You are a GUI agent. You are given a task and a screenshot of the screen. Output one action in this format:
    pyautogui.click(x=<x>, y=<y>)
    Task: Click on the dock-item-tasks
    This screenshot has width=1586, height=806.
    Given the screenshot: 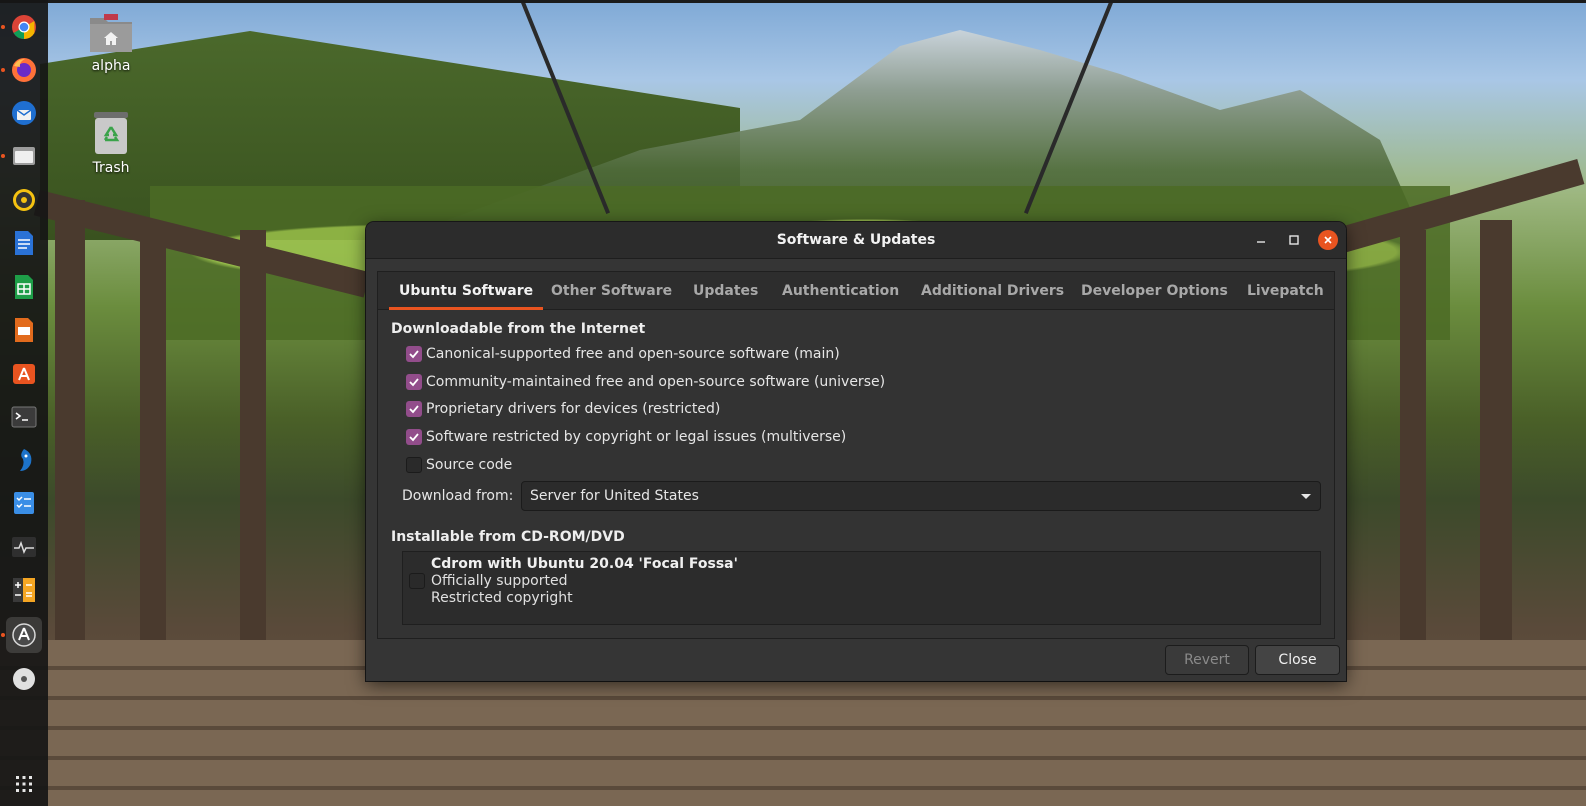 What is the action you would take?
    pyautogui.click(x=24, y=503)
    